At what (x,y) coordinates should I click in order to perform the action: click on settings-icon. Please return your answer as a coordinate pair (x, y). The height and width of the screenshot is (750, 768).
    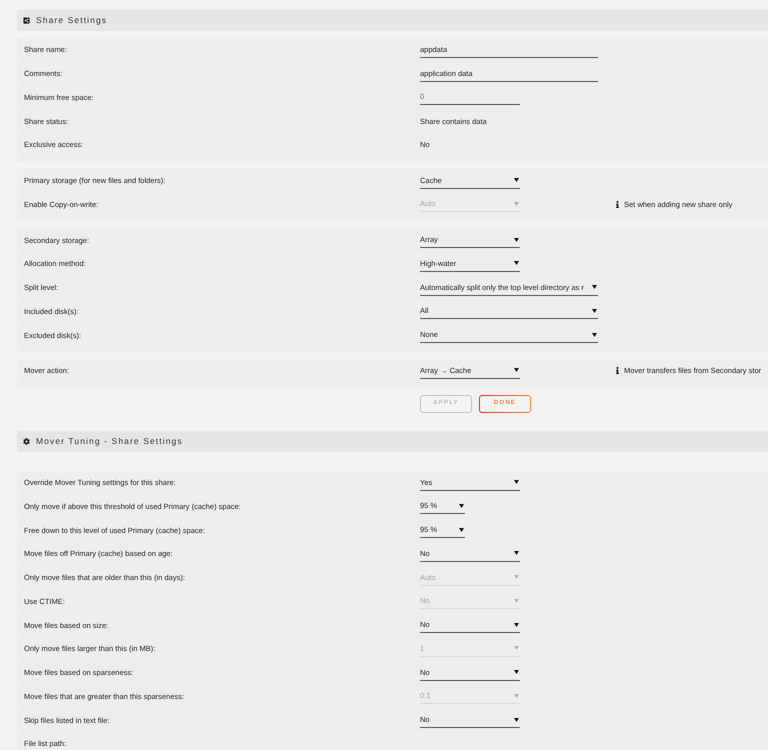
    Looking at the image, I should click on (26, 441).